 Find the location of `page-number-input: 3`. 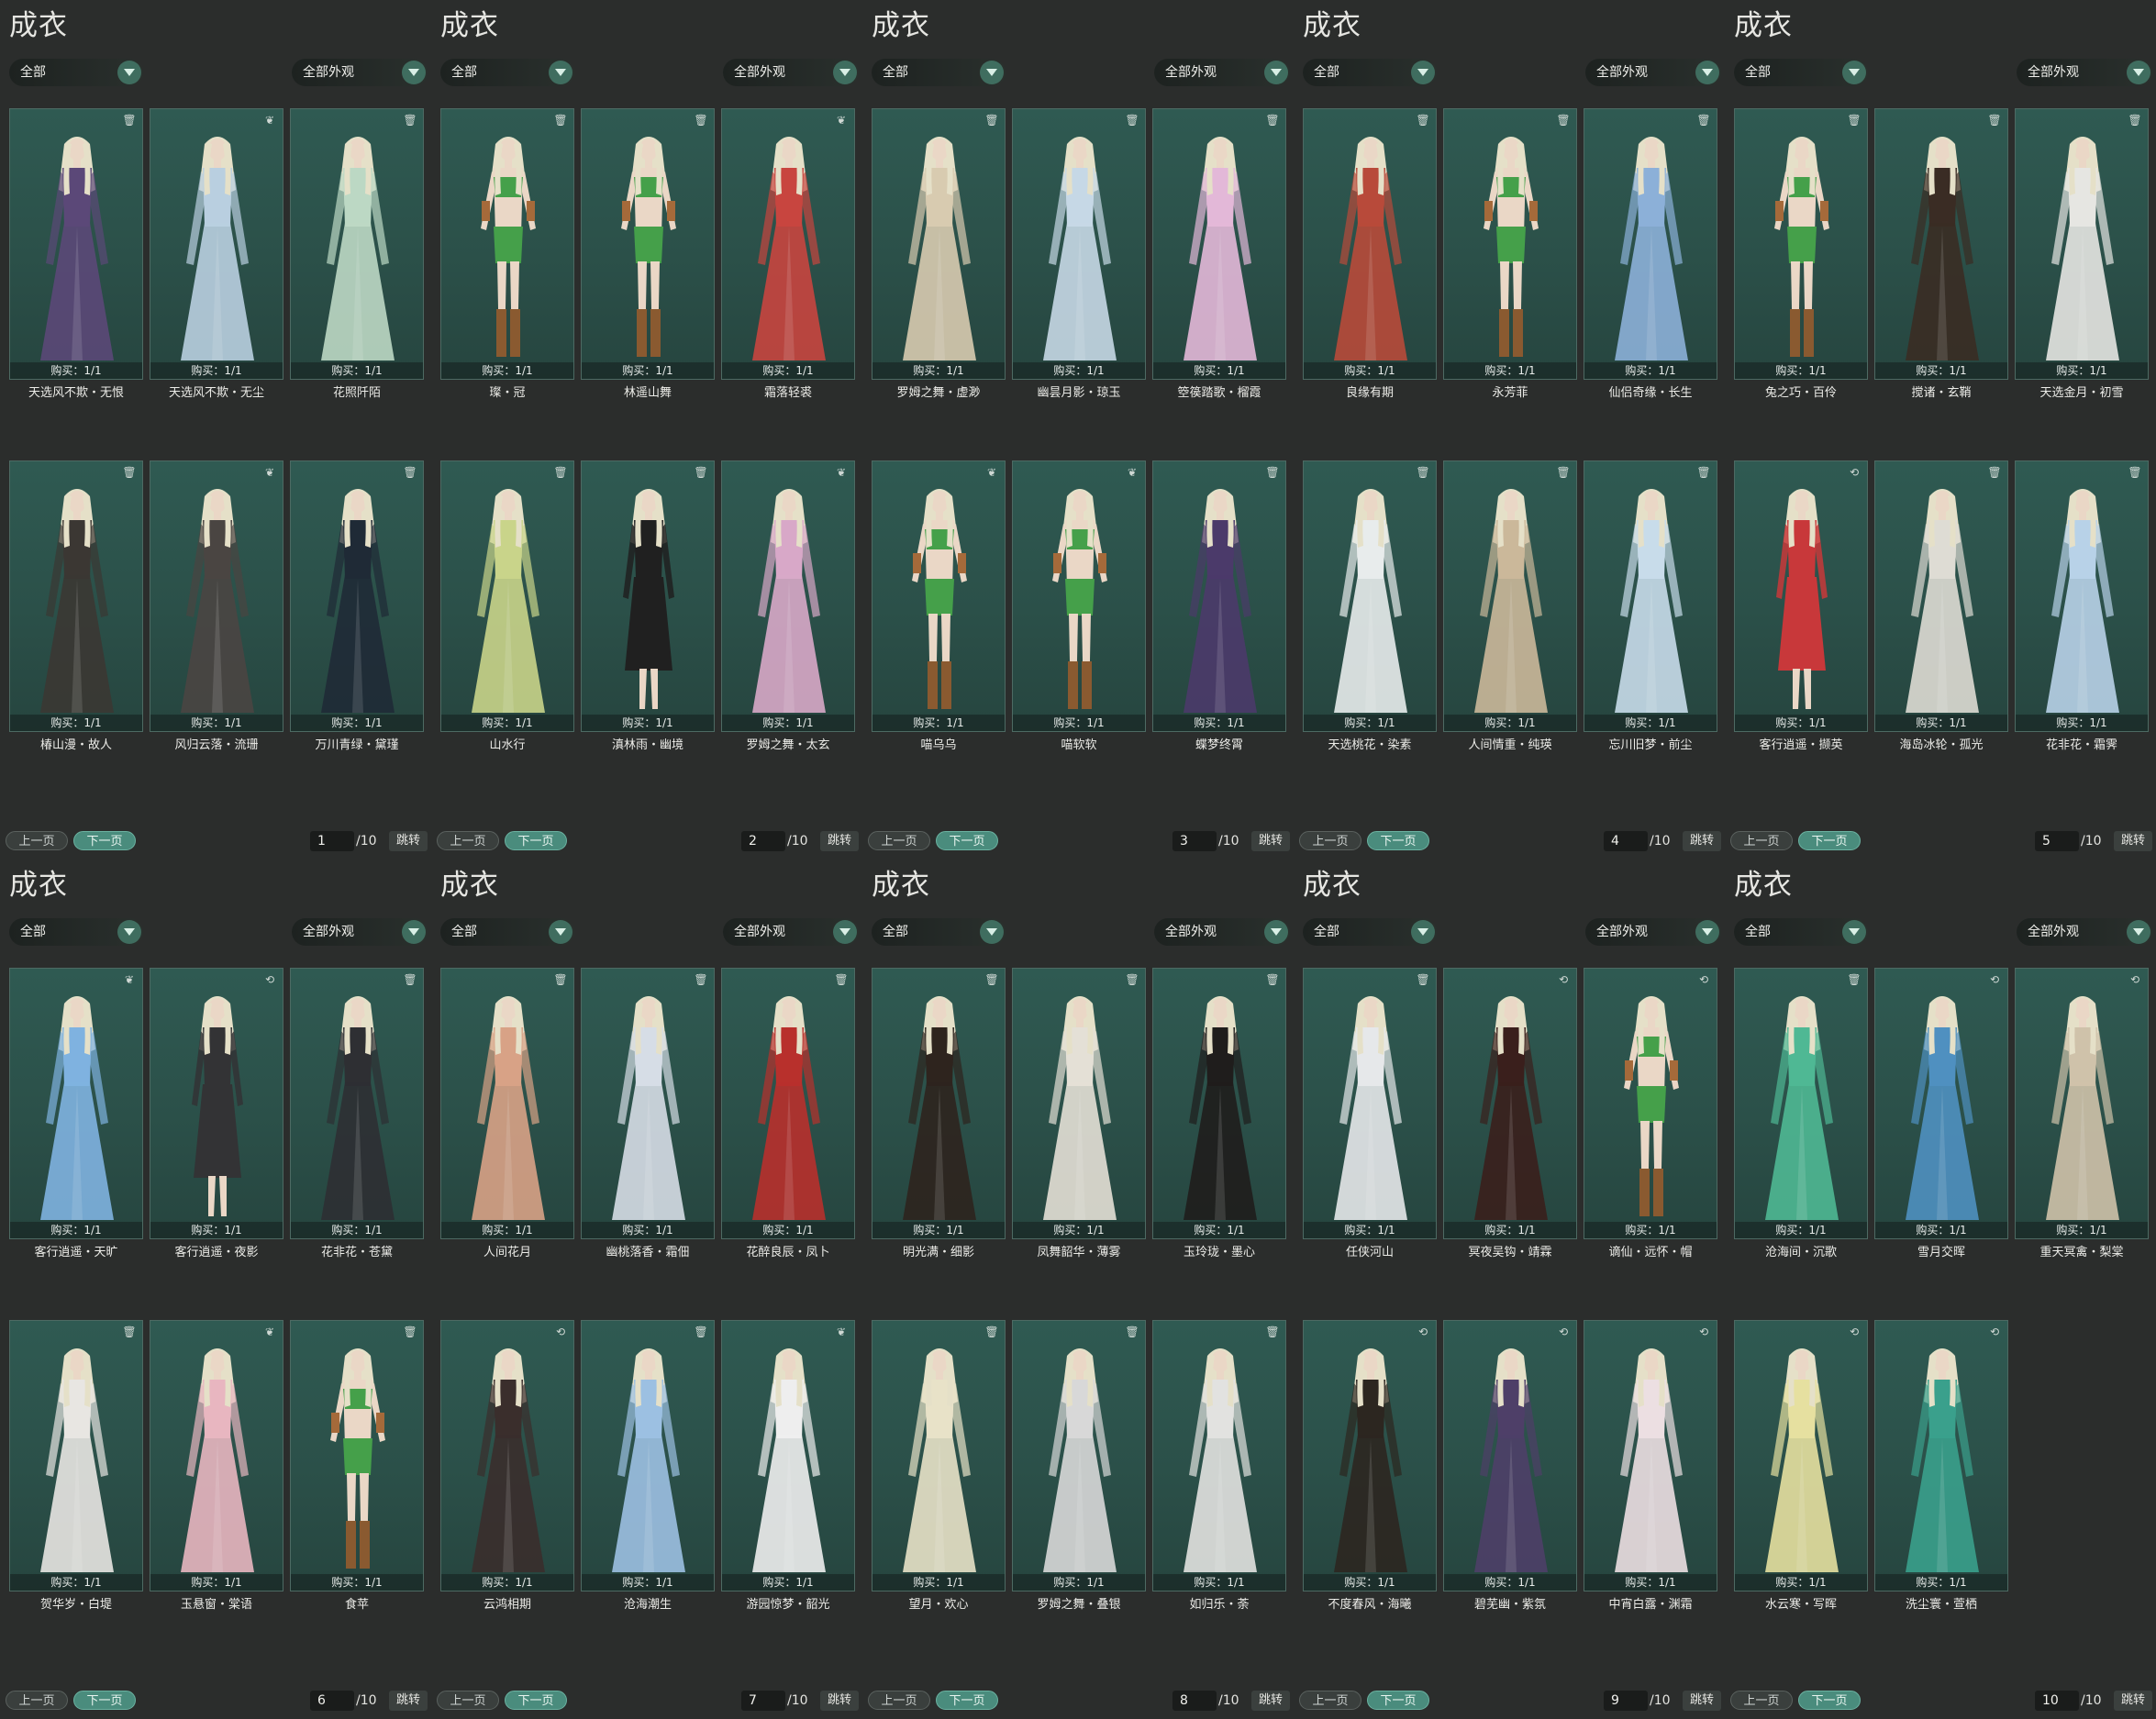

page-number-input: 3 is located at coordinates (1195, 841).